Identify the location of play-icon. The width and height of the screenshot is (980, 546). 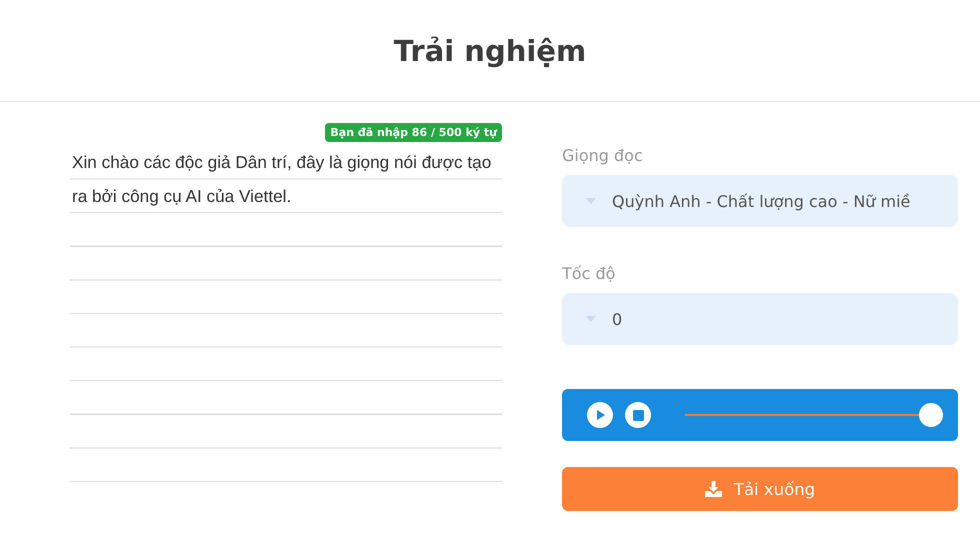
(600, 415).